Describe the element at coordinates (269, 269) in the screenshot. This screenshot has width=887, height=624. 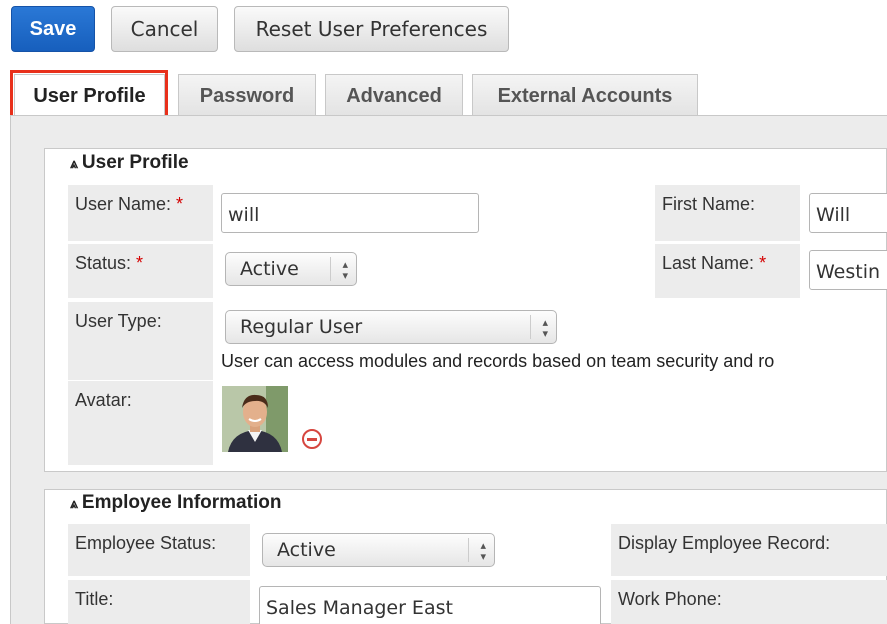
I see `status-selected-value: Active` at that location.